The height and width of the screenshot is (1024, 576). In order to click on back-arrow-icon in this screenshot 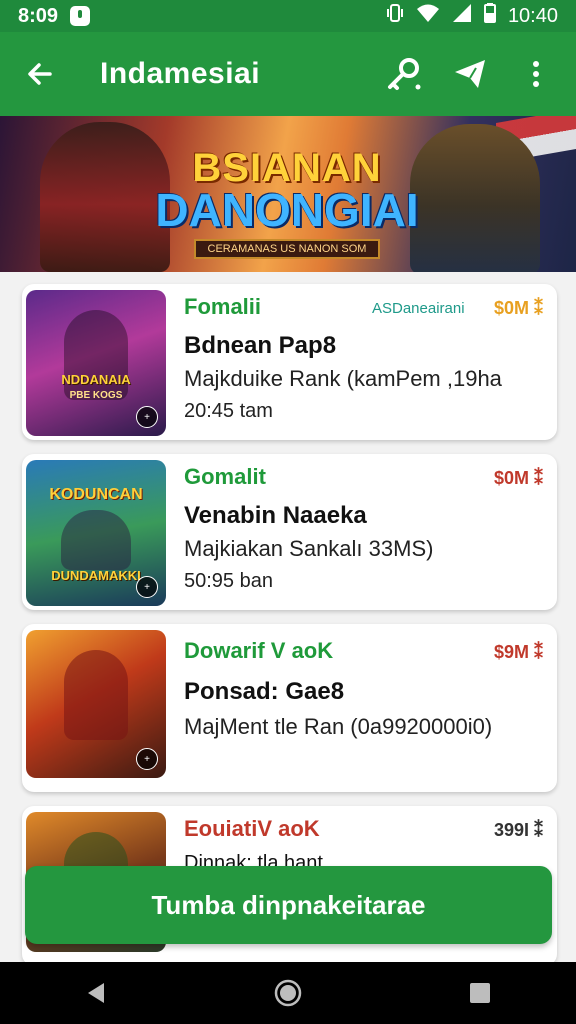, I will do `click(40, 74)`.